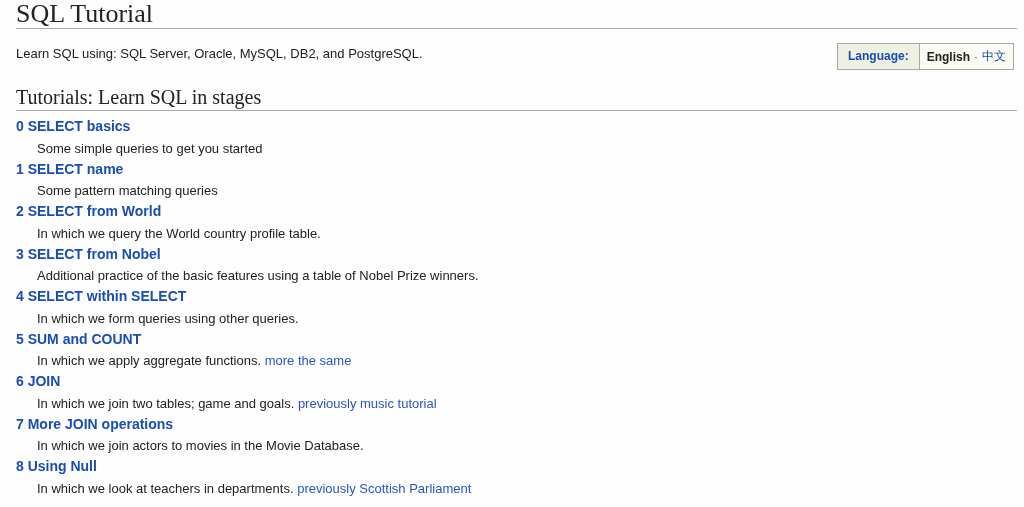  What do you see at coordinates (254, 488) in the screenshot?
I see `tutorial-description: In which we look at teachers in departments. previously Scottish Parliament` at bounding box center [254, 488].